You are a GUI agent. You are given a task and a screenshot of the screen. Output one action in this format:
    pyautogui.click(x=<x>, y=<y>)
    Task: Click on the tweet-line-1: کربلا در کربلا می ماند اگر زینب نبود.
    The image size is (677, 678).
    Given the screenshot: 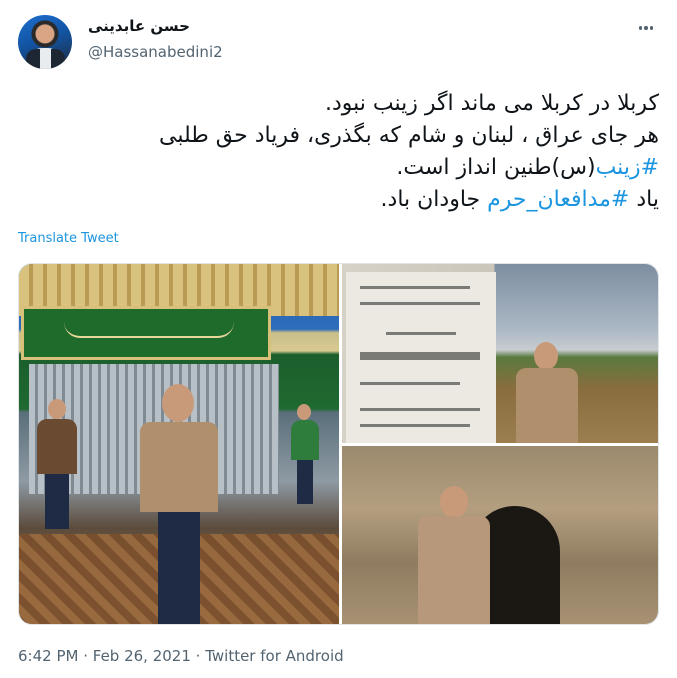 What is the action you would take?
    pyautogui.click(x=491, y=103)
    